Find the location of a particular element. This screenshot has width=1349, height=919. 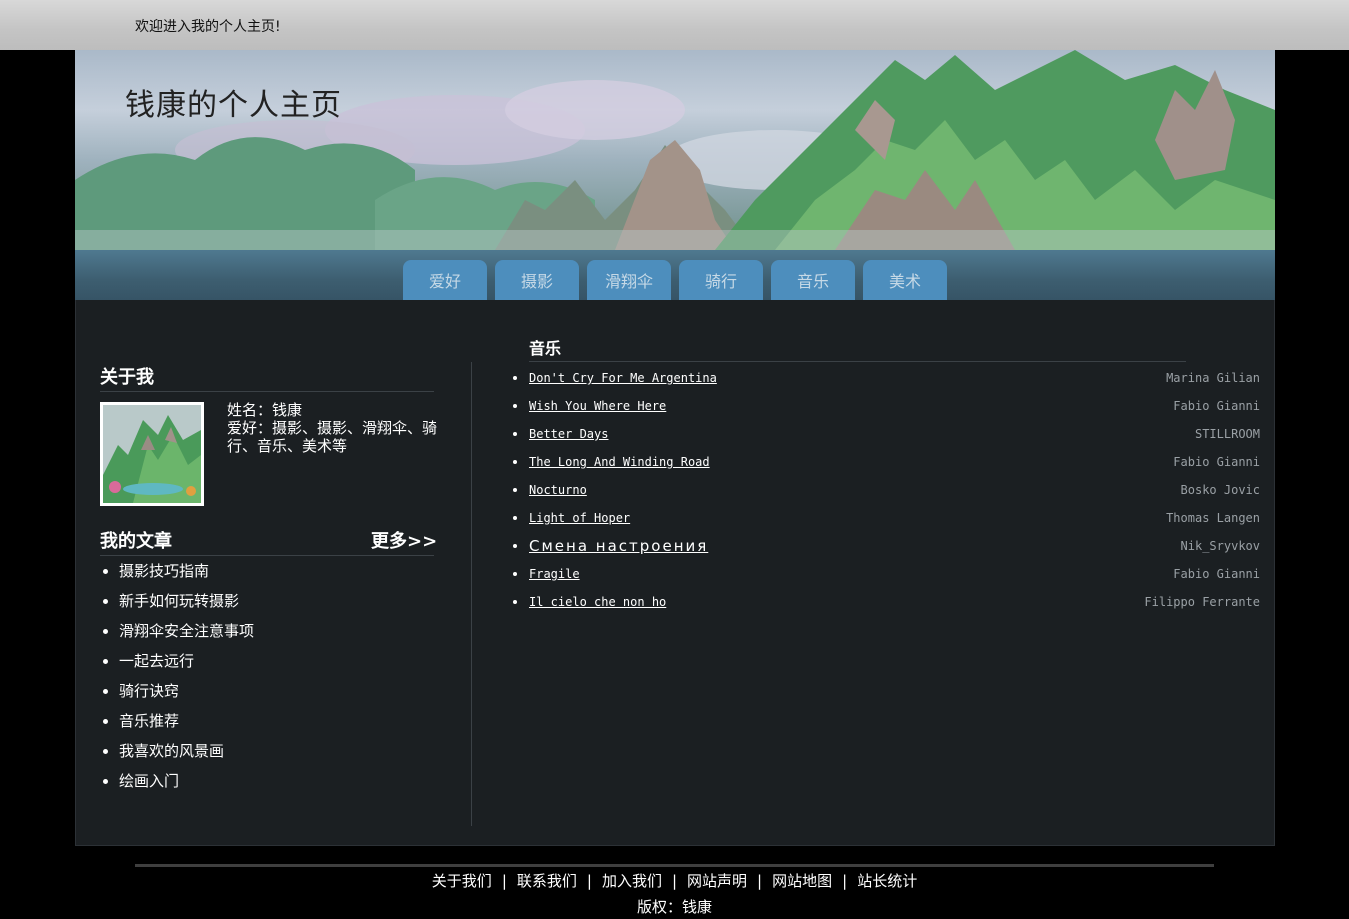

song-link: Light of Hoper is located at coordinates (579, 518).